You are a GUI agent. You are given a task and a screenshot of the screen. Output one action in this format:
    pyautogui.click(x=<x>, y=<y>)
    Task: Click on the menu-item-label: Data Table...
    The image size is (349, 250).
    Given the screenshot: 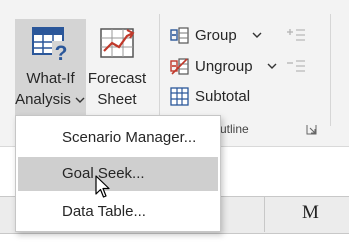 What is the action you would take?
    pyautogui.click(x=104, y=211)
    